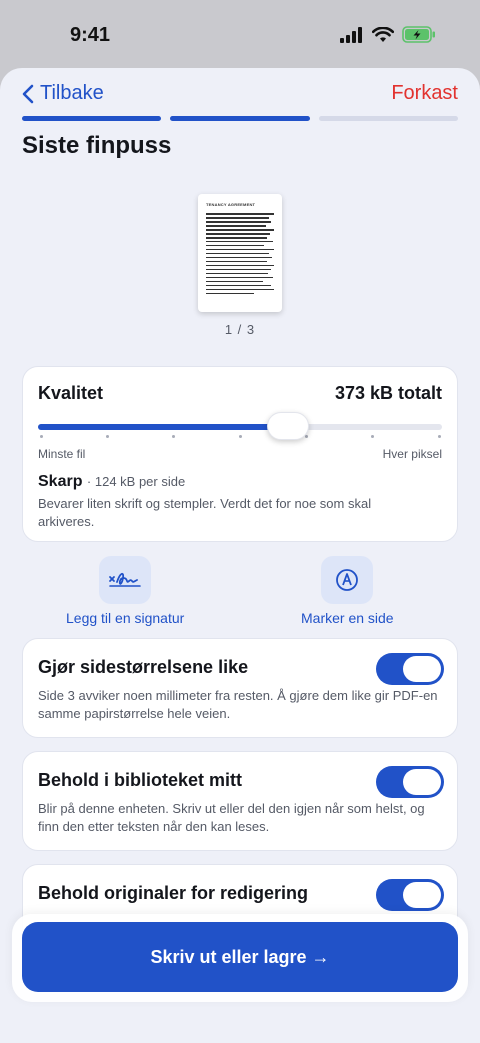 Image resolution: width=480 pixels, height=1043 pixels. I want to click on quality-level: Skarp · 124 kB per side, so click(111, 482).